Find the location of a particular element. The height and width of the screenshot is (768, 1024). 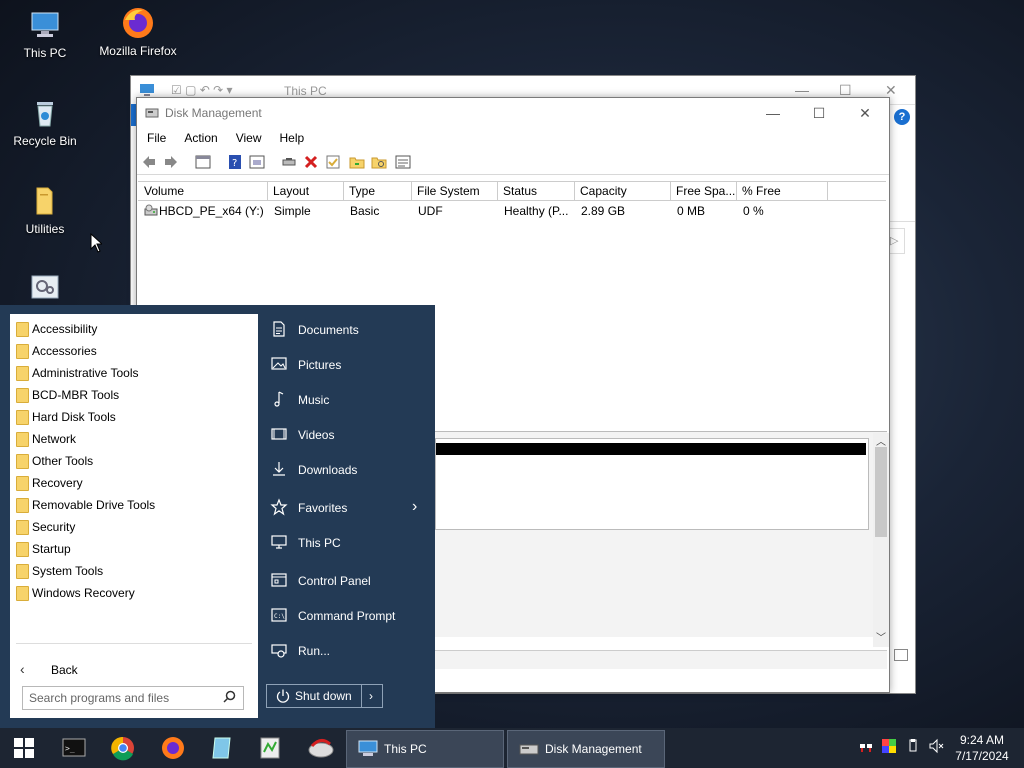

column-volume: Volume is located at coordinates (164, 191).